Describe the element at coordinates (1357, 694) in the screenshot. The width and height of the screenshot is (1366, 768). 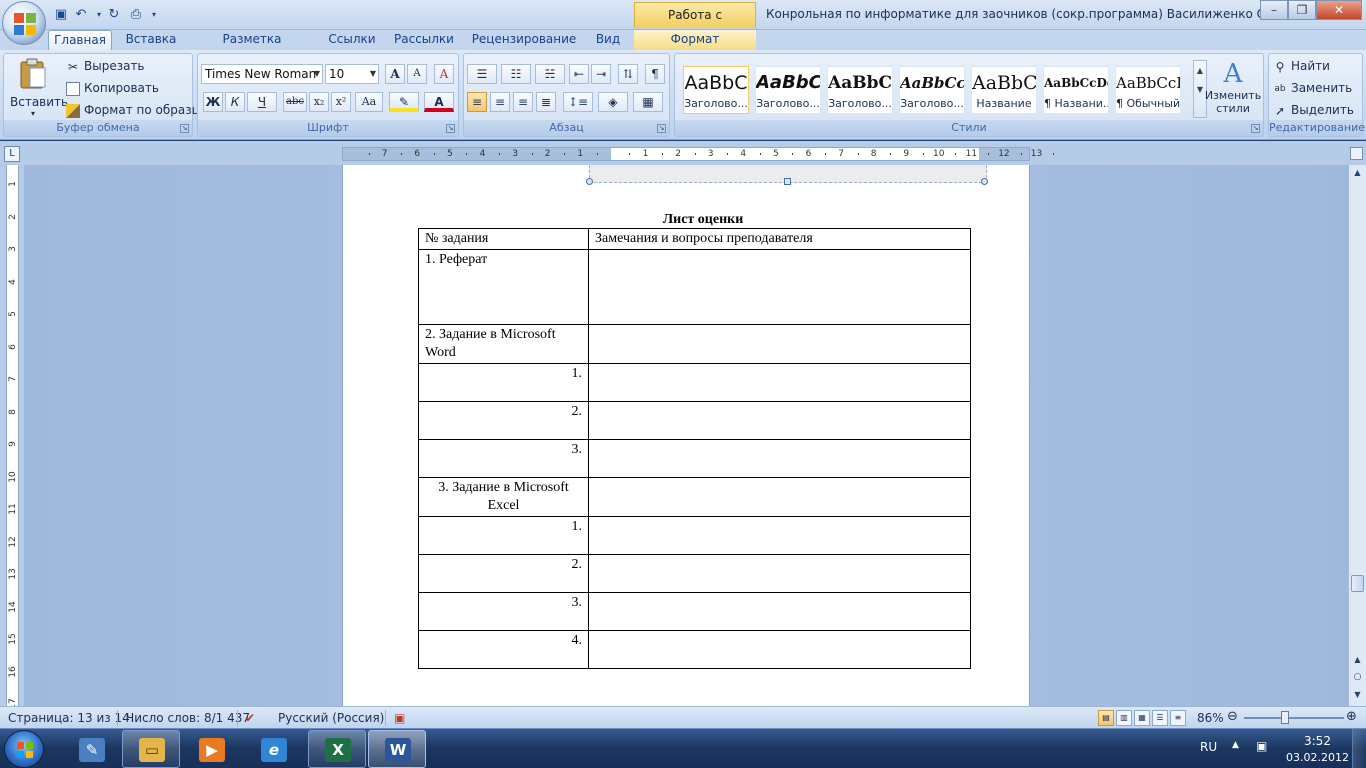
I see `scroll-down-icon: ▼` at that location.